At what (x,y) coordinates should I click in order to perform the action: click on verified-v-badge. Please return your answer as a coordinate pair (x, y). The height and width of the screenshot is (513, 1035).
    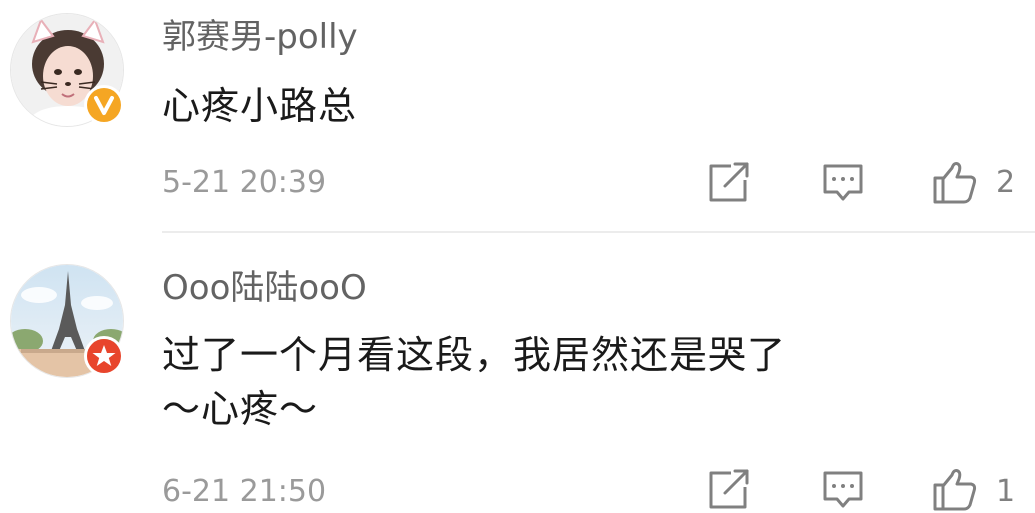
    Looking at the image, I should click on (104, 105).